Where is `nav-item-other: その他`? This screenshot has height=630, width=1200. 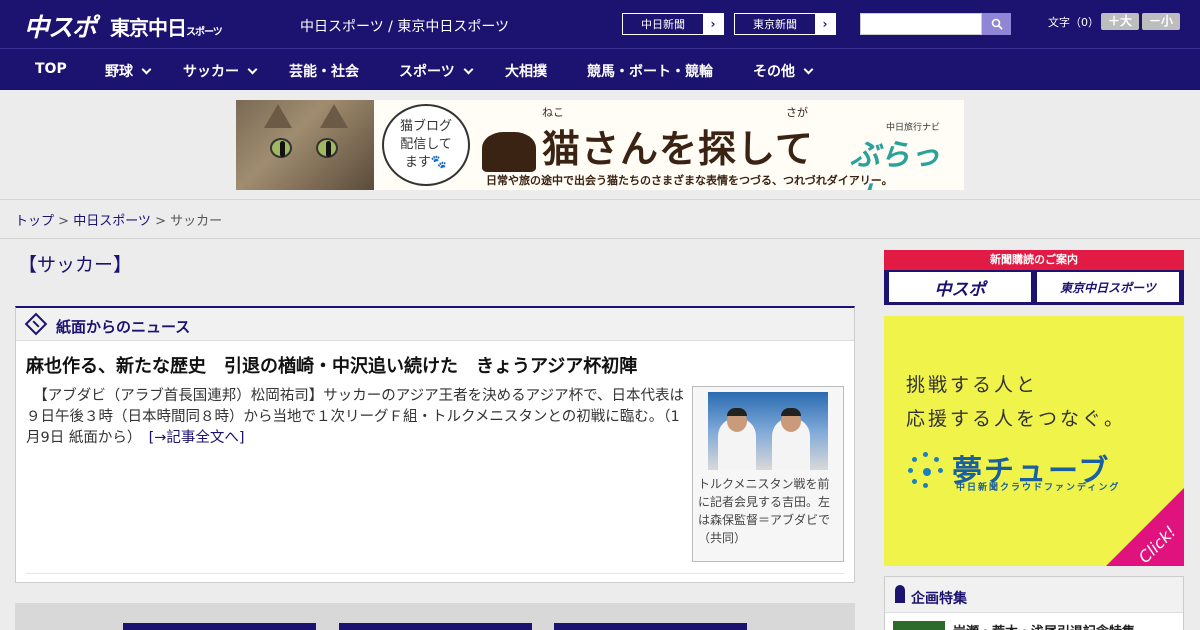 nav-item-other: その他 is located at coordinates (783, 71).